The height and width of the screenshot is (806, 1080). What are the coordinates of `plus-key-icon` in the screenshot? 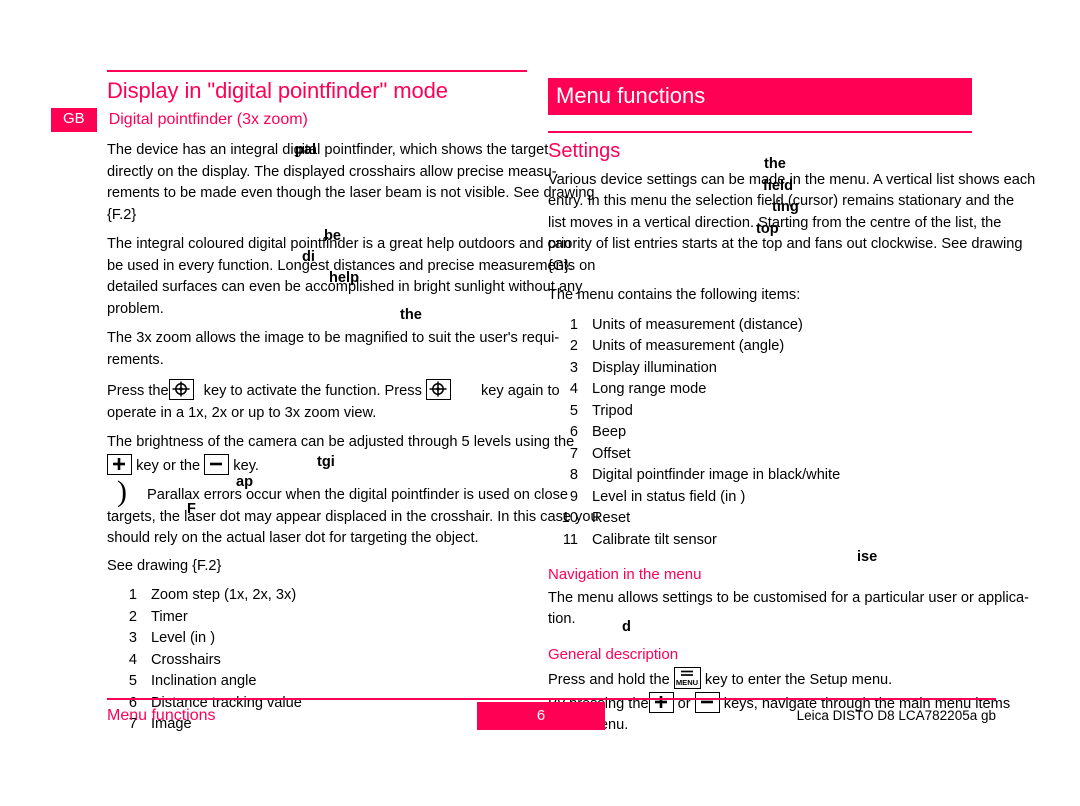 It's located at (119, 464).